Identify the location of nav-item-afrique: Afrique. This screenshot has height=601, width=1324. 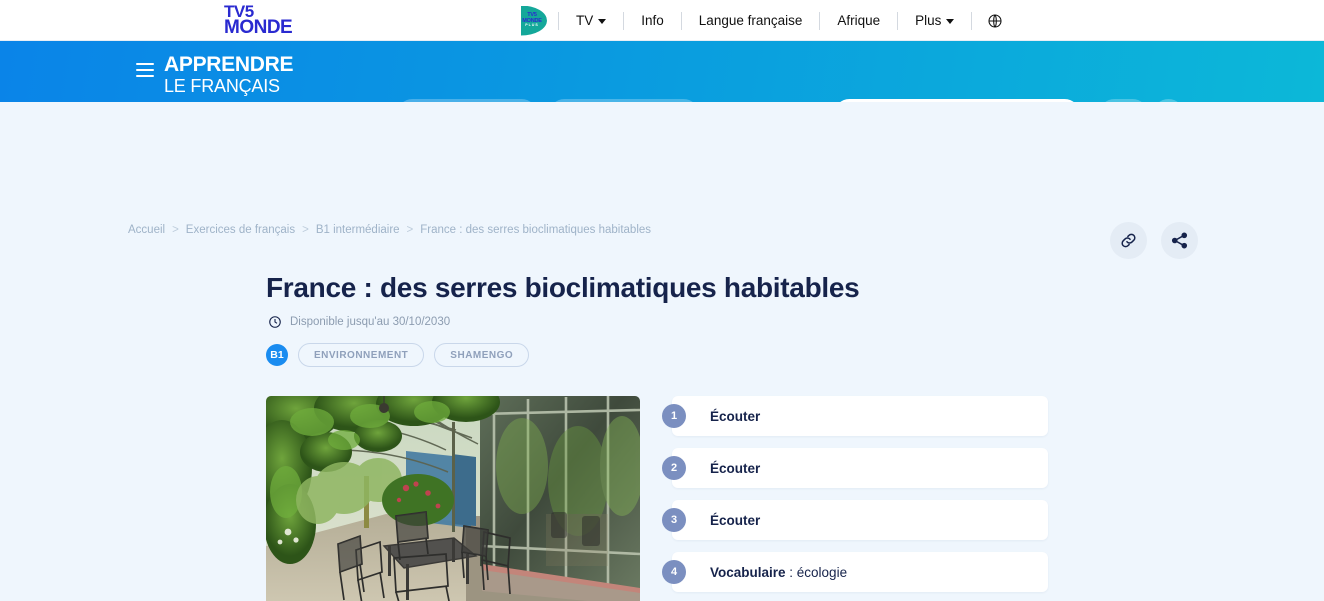
(858, 20).